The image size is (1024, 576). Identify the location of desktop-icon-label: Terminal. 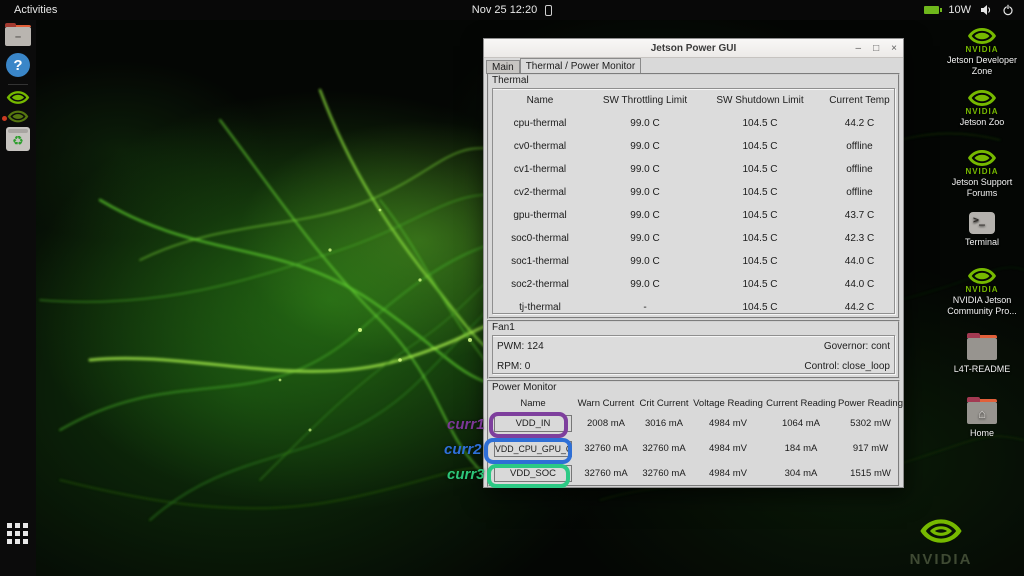
(981, 242).